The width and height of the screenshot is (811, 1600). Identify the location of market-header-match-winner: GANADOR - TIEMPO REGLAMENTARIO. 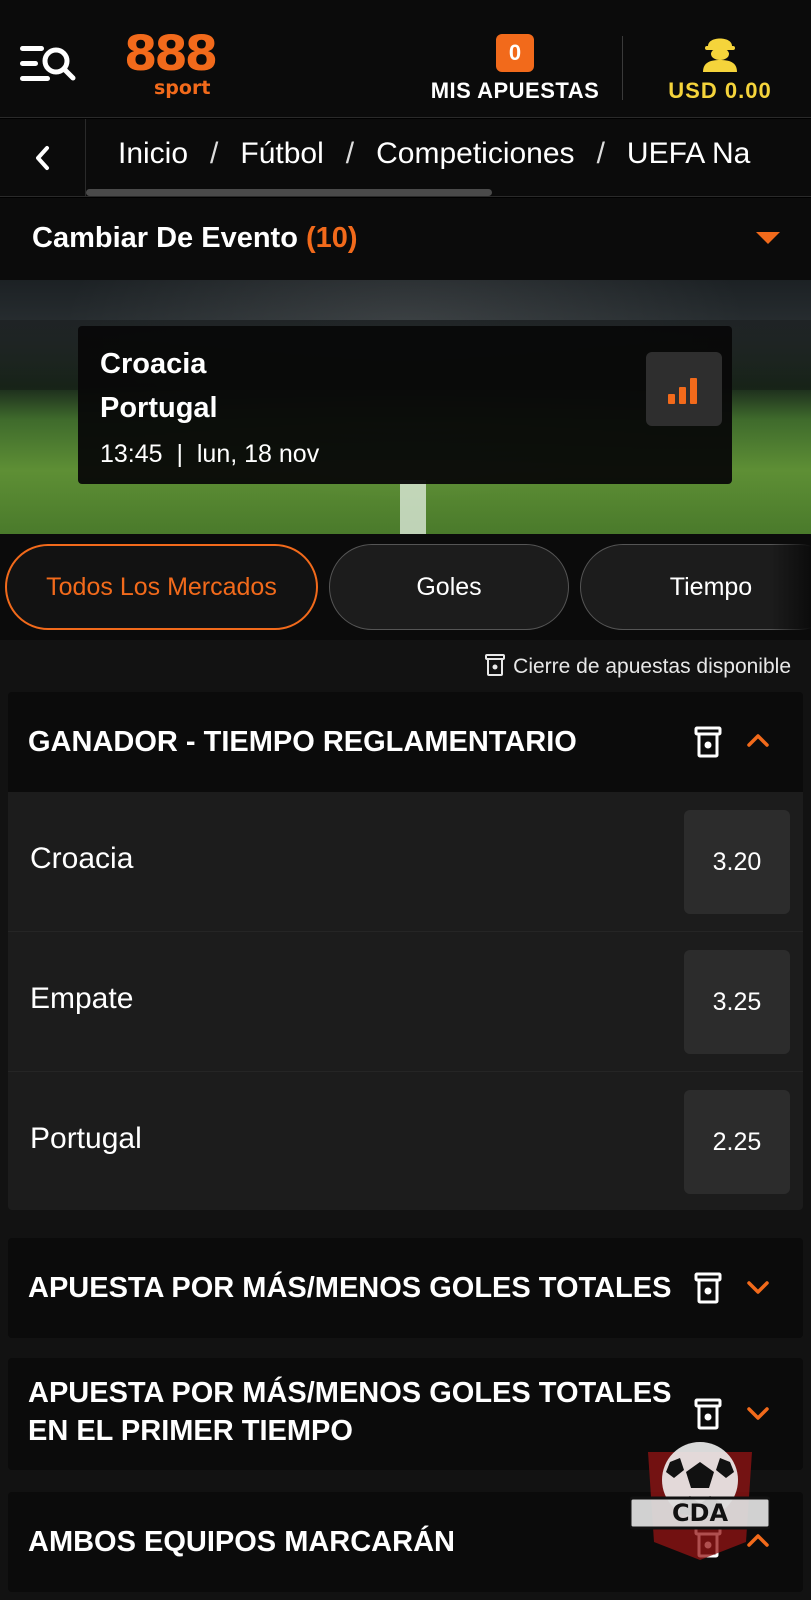
(405, 742).